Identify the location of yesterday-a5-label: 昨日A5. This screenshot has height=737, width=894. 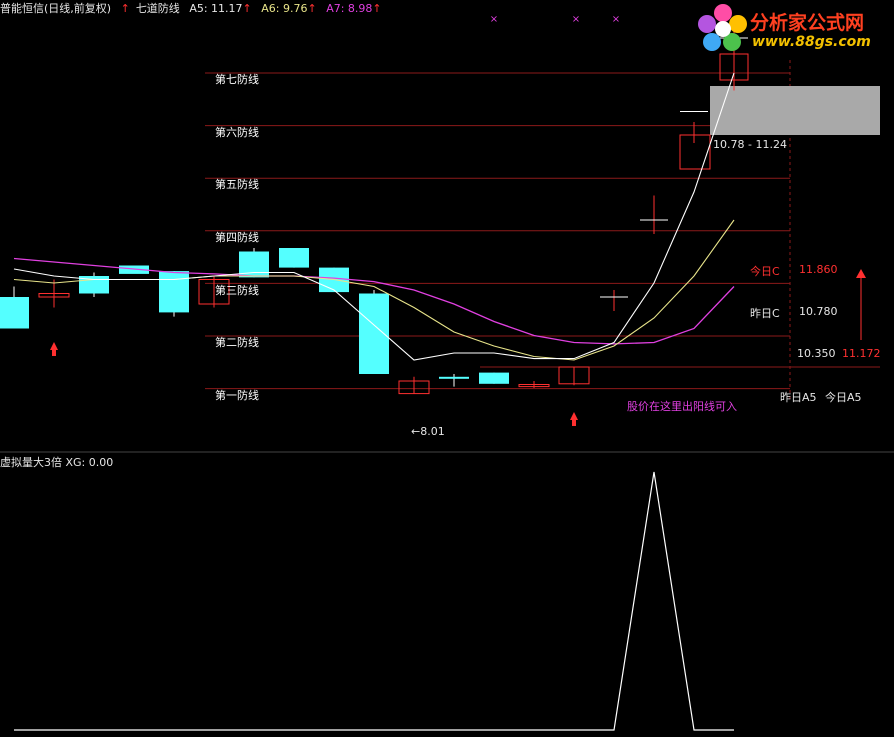
(798, 397).